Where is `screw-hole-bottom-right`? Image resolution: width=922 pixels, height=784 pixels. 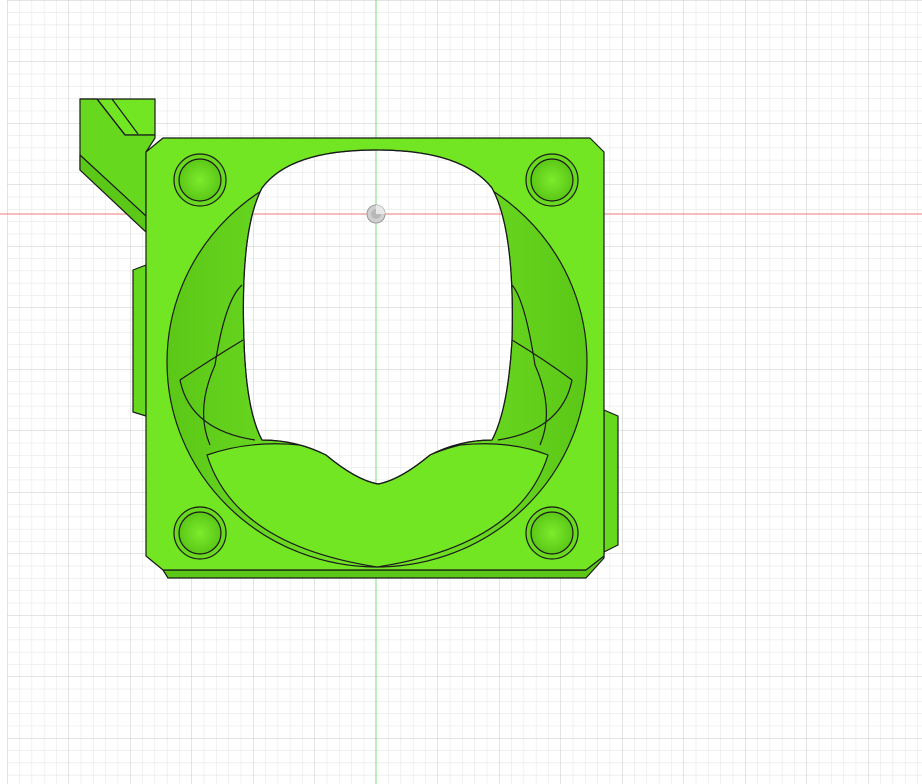
screw-hole-bottom-right is located at coordinates (552, 533).